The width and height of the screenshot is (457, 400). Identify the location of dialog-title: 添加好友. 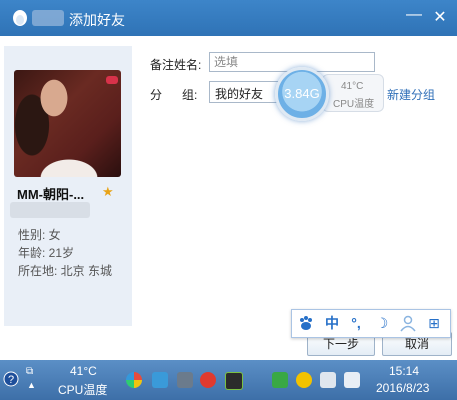
(97, 20).